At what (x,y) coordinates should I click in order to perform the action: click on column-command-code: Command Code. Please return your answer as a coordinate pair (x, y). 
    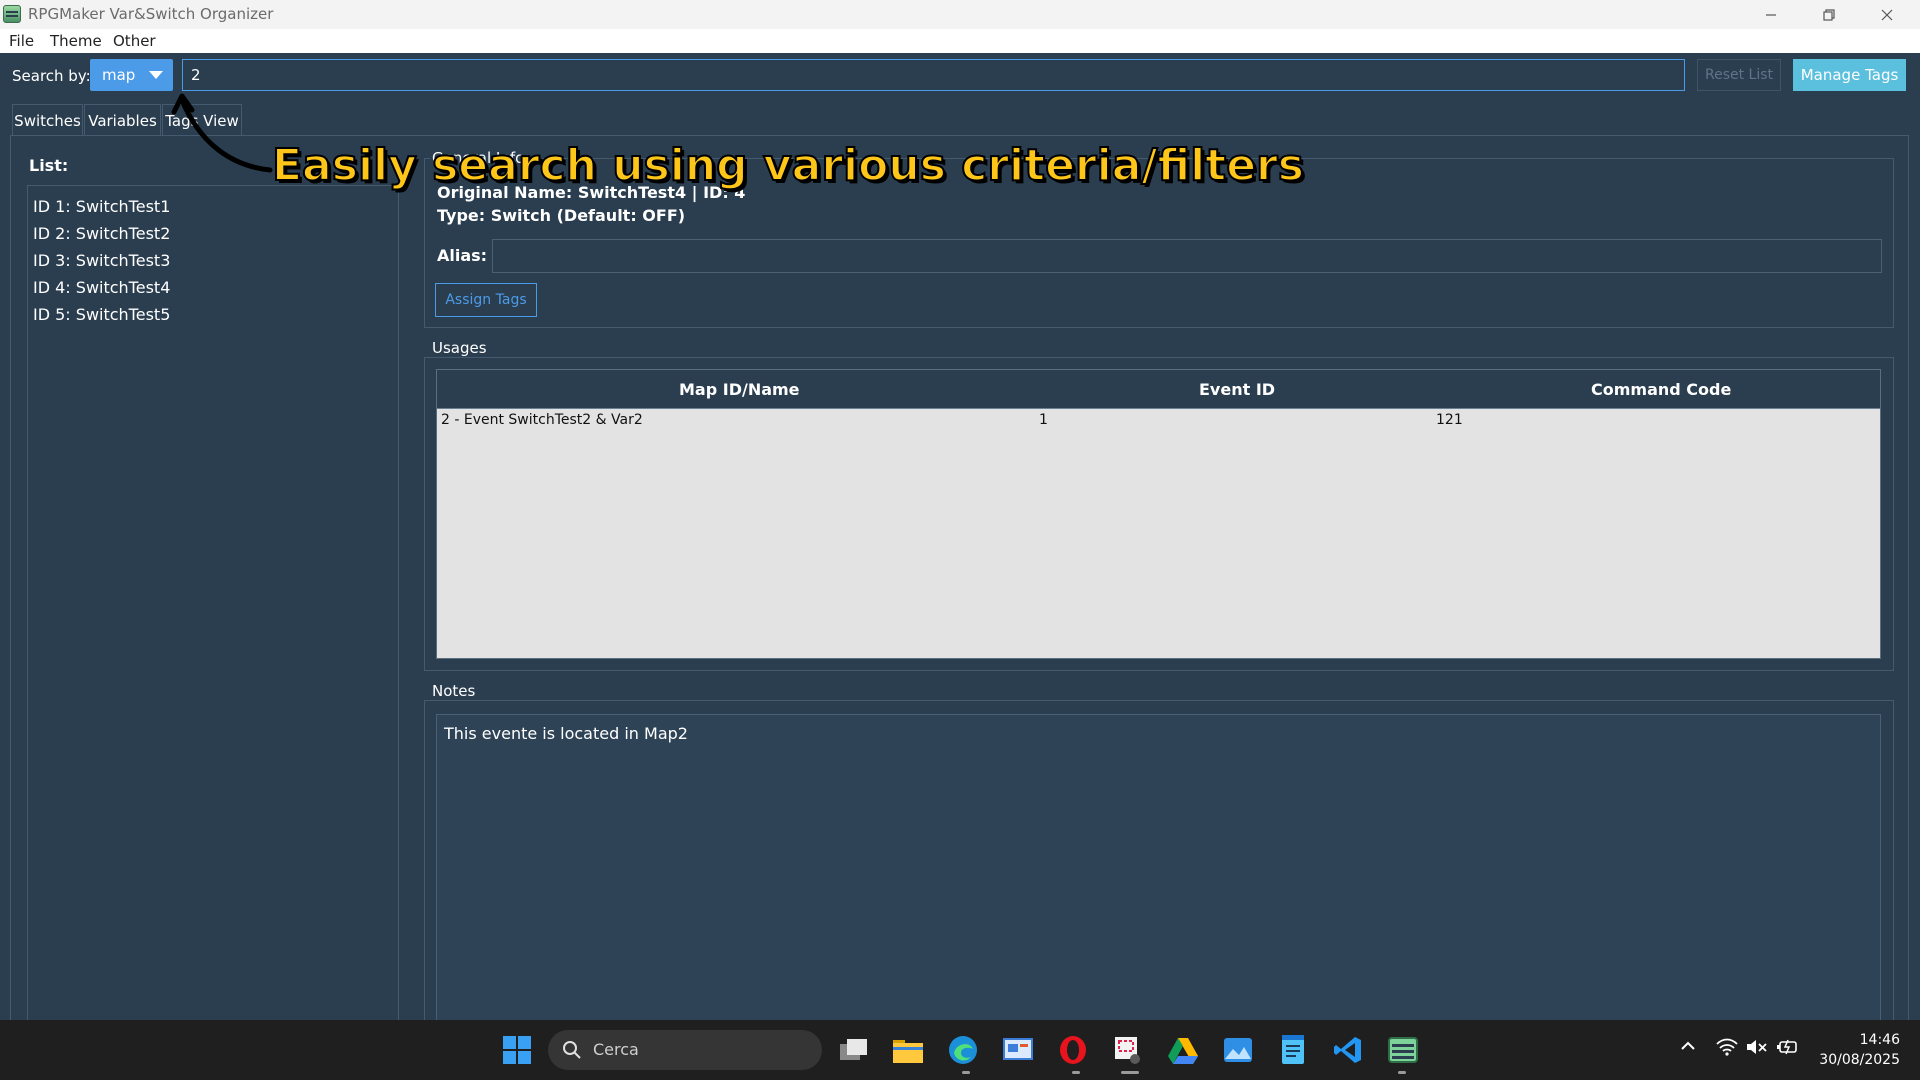
    Looking at the image, I should click on (1661, 389).